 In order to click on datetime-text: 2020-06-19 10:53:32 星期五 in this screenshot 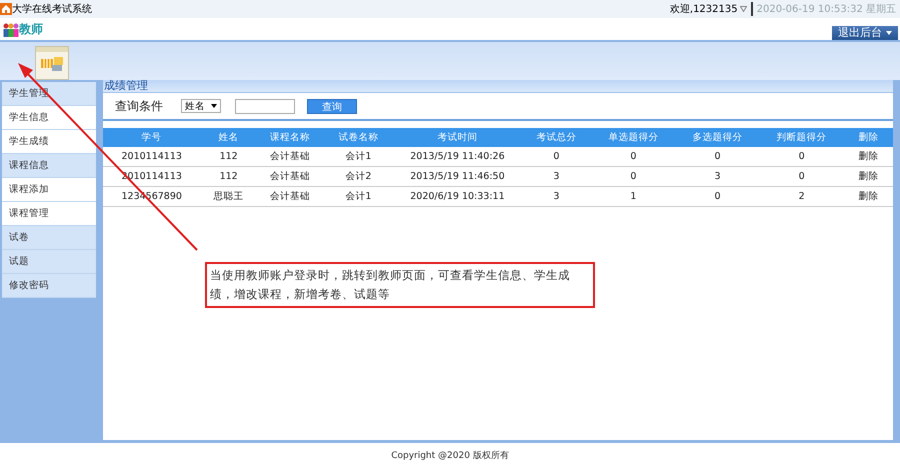, I will do `click(823, 9)`.